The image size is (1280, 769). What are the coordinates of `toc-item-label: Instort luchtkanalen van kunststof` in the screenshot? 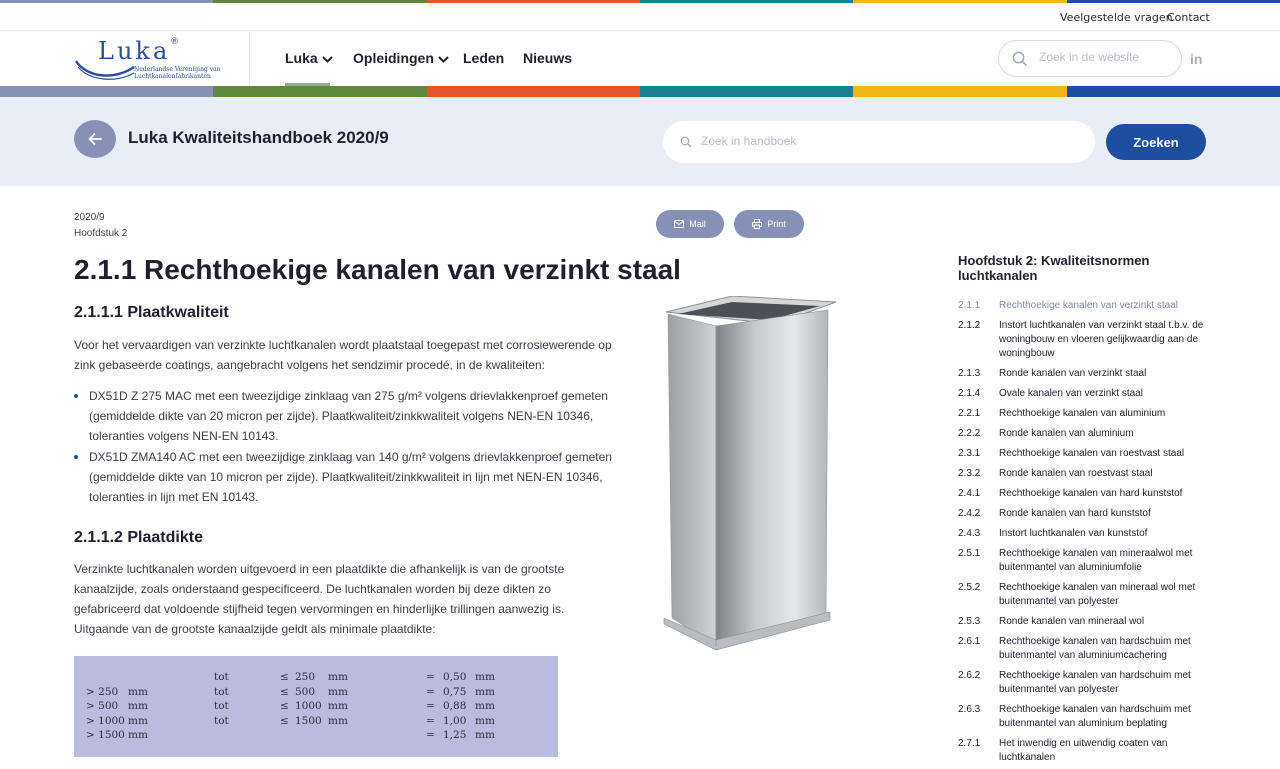 It's located at (1073, 533).